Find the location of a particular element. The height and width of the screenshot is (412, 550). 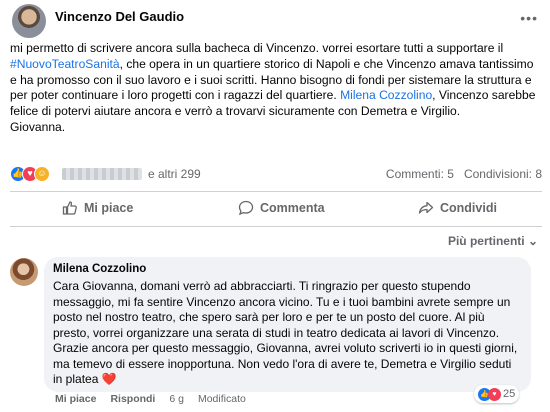

hashtag-link: #NuovoTeatroSanità is located at coordinates (65, 64).